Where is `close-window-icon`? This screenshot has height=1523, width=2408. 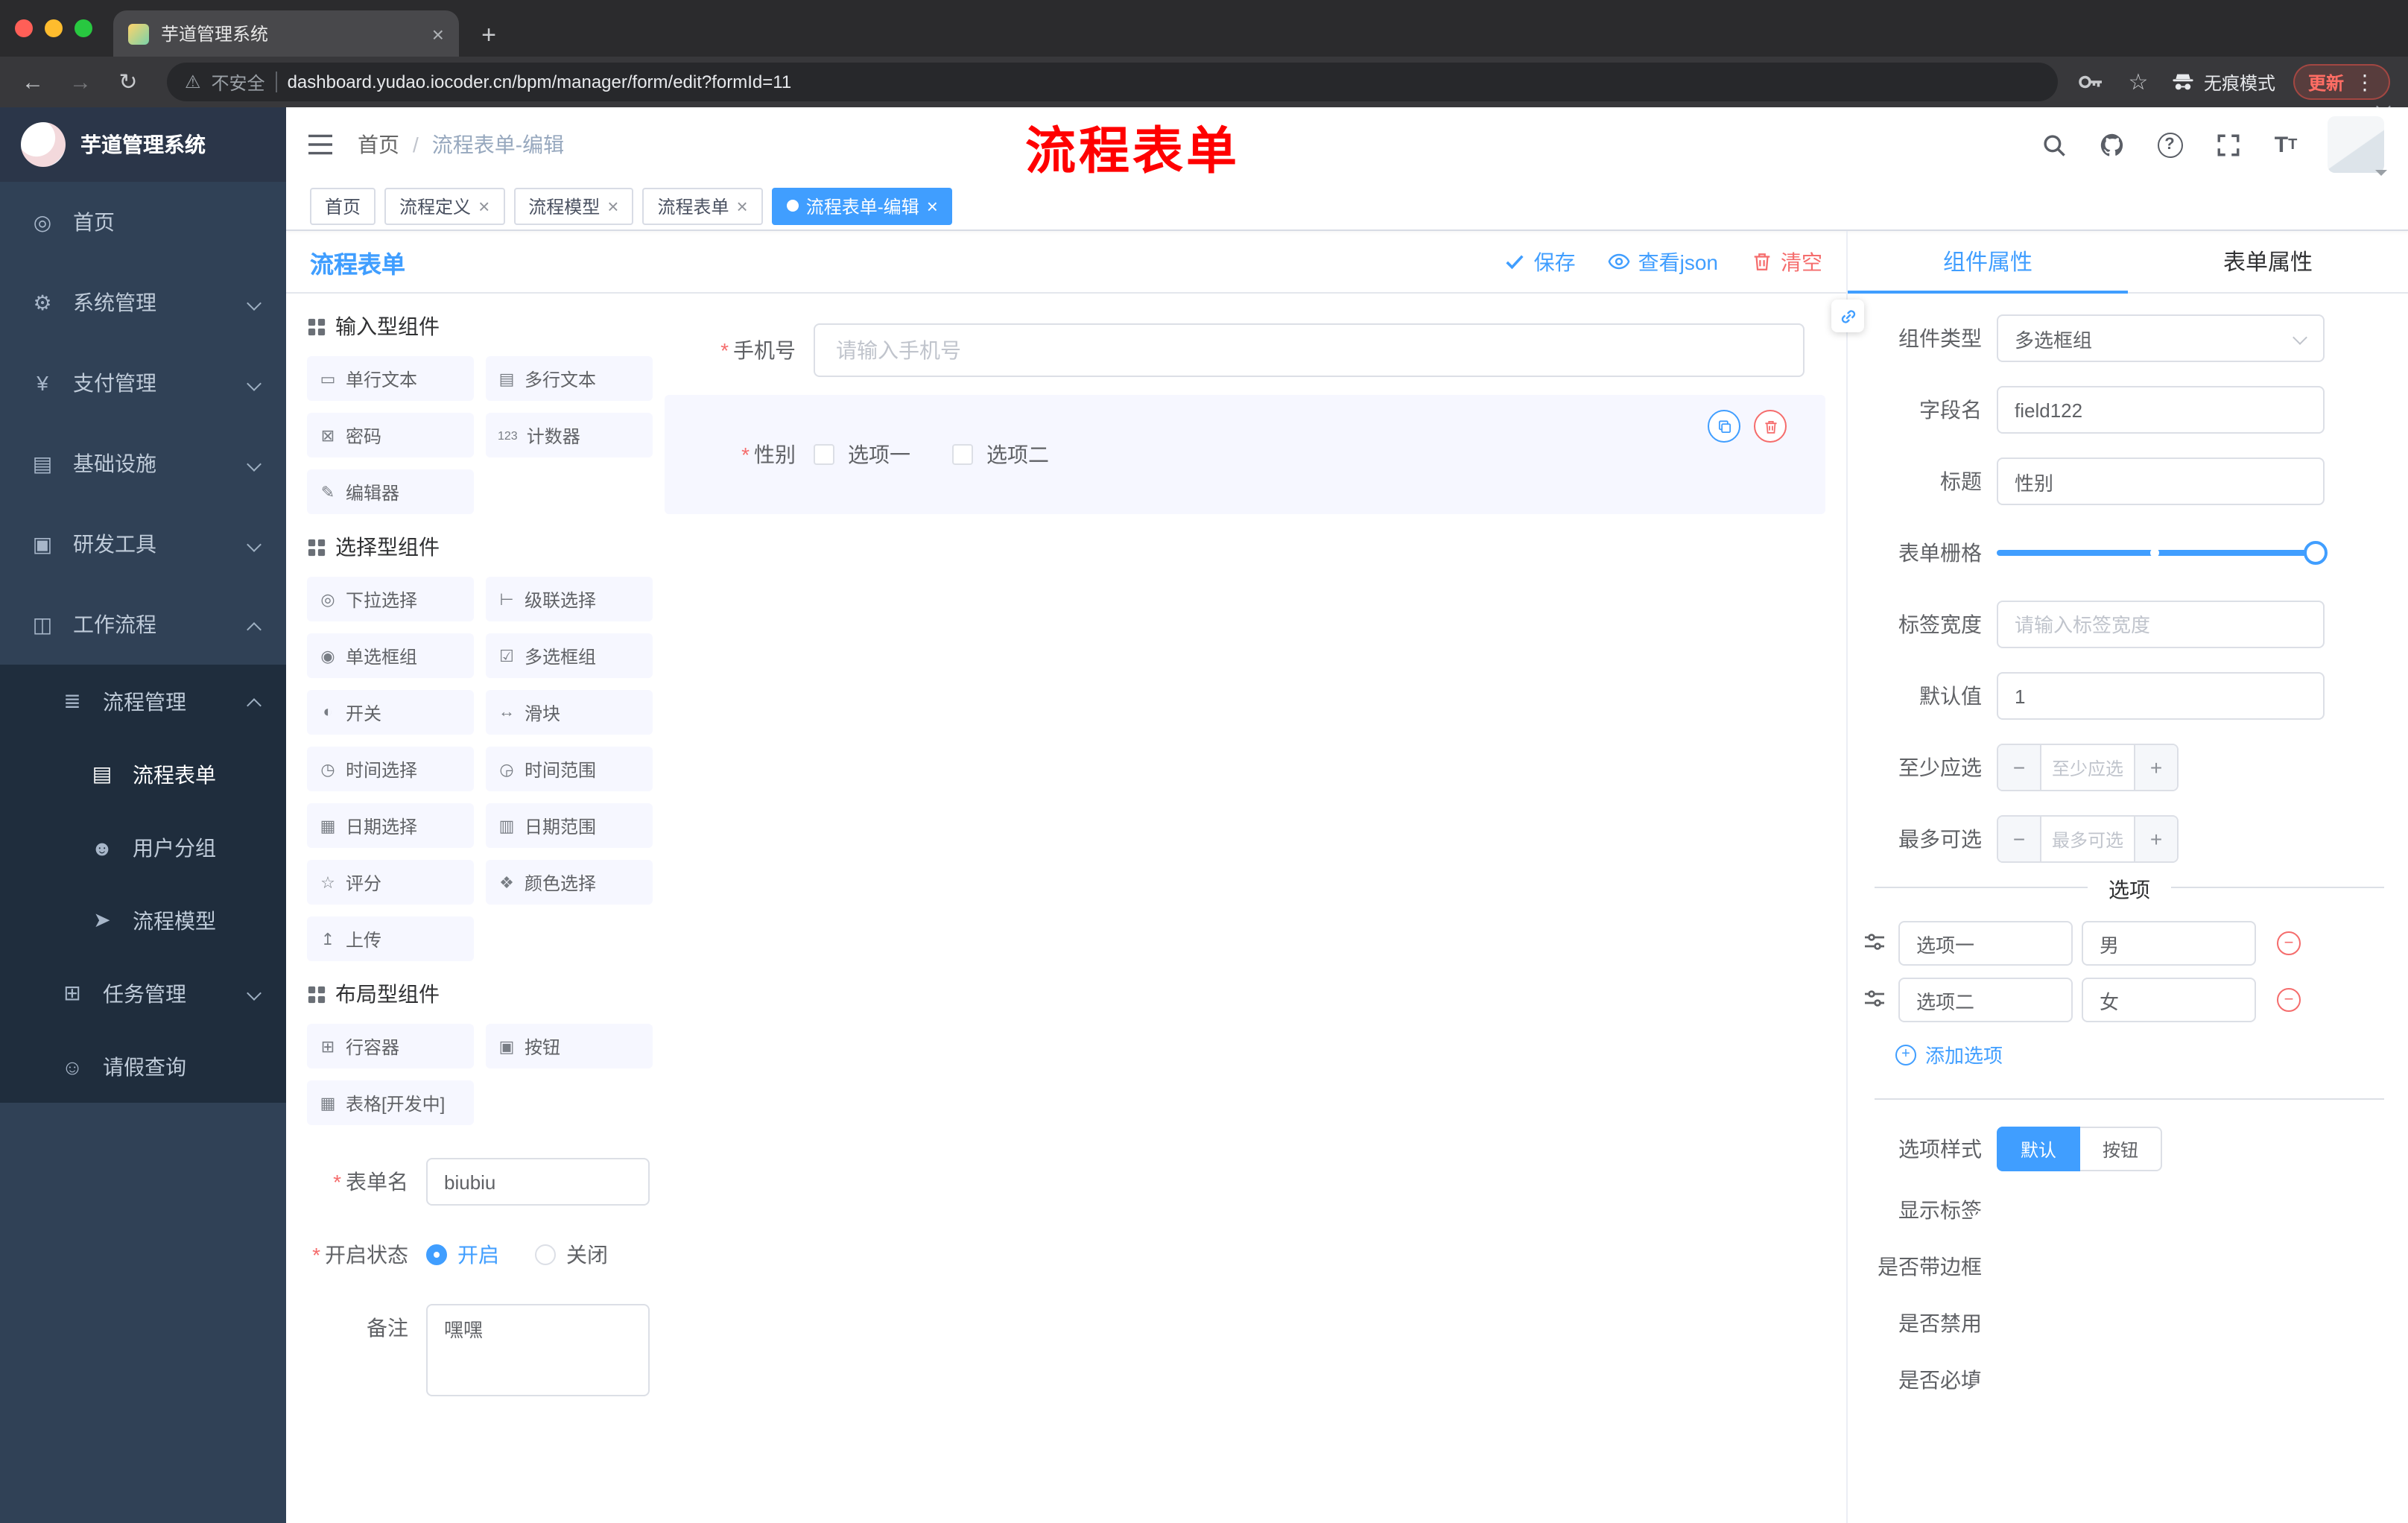 close-window-icon is located at coordinates (24, 28).